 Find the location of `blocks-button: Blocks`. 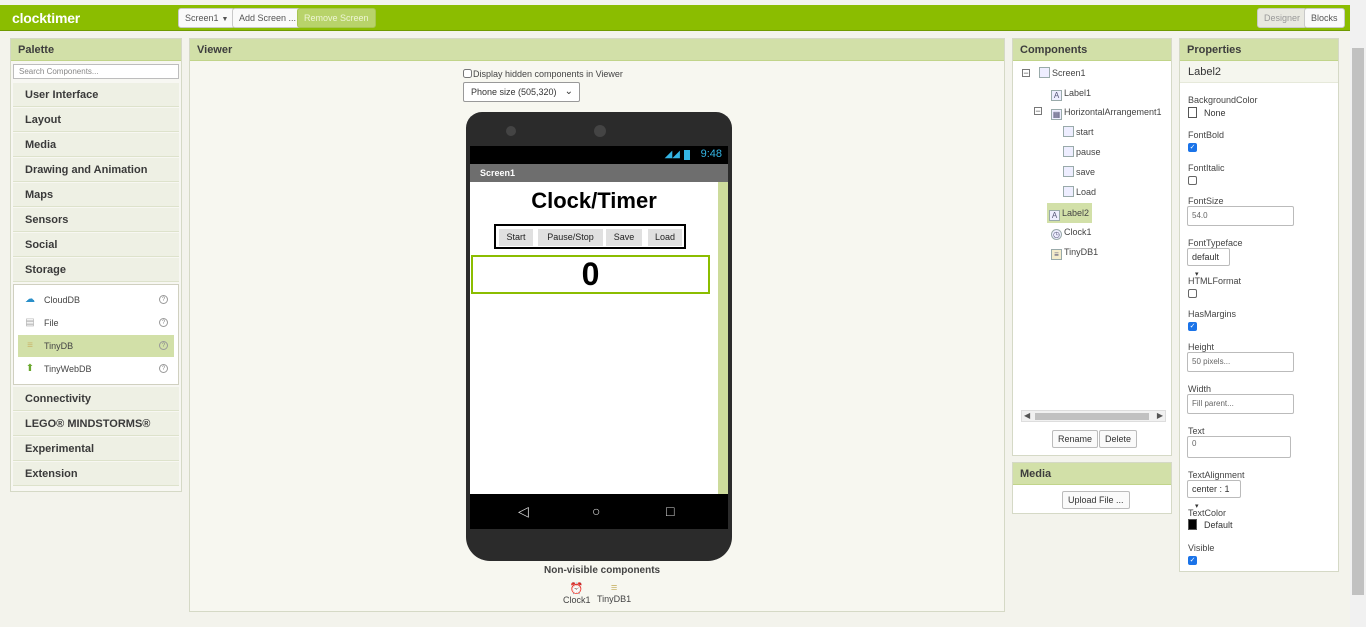

blocks-button: Blocks is located at coordinates (1324, 18).